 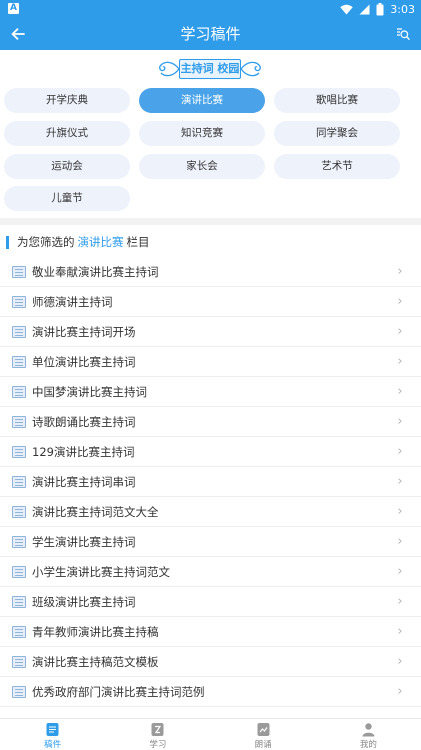 I want to click on filter-heading: 为您筛选的 演讲比赛 栏目, so click(x=210, y=242).